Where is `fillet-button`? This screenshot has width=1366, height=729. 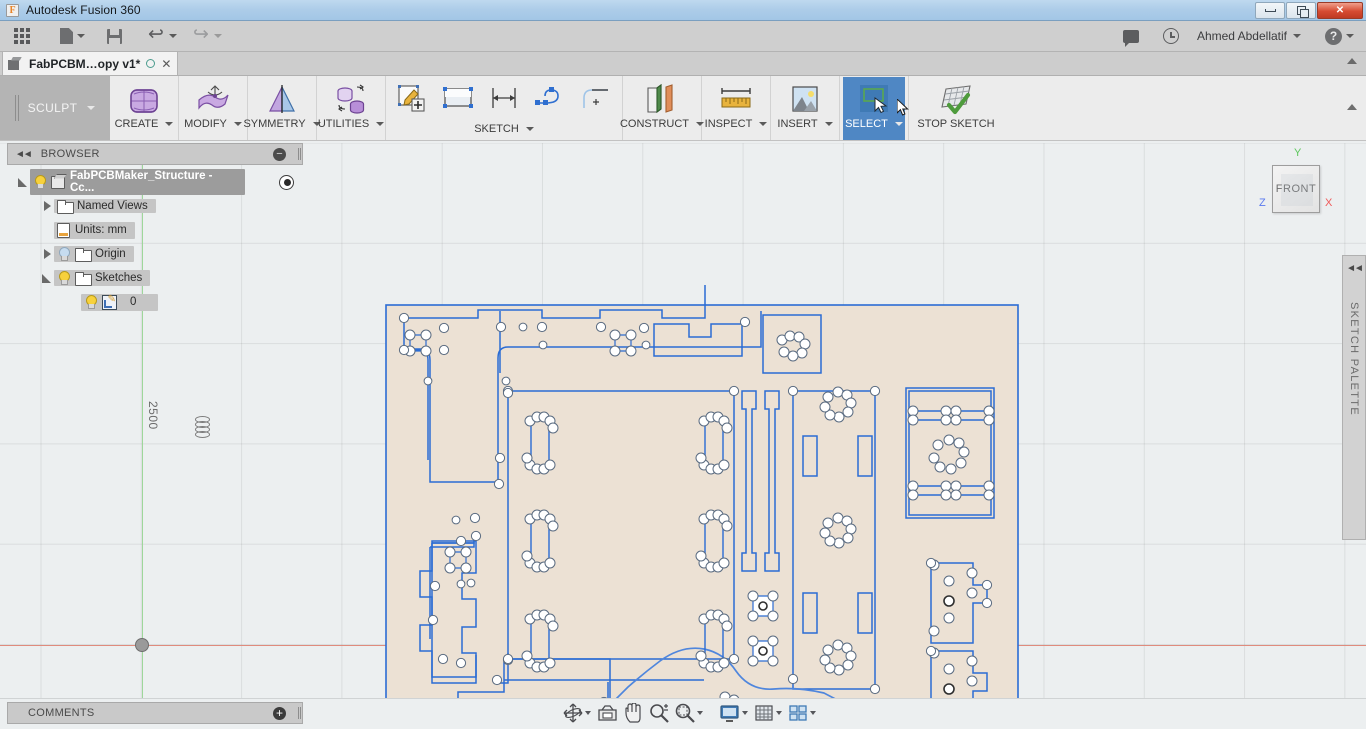
fillet-button is located at coordinates (596, 98).